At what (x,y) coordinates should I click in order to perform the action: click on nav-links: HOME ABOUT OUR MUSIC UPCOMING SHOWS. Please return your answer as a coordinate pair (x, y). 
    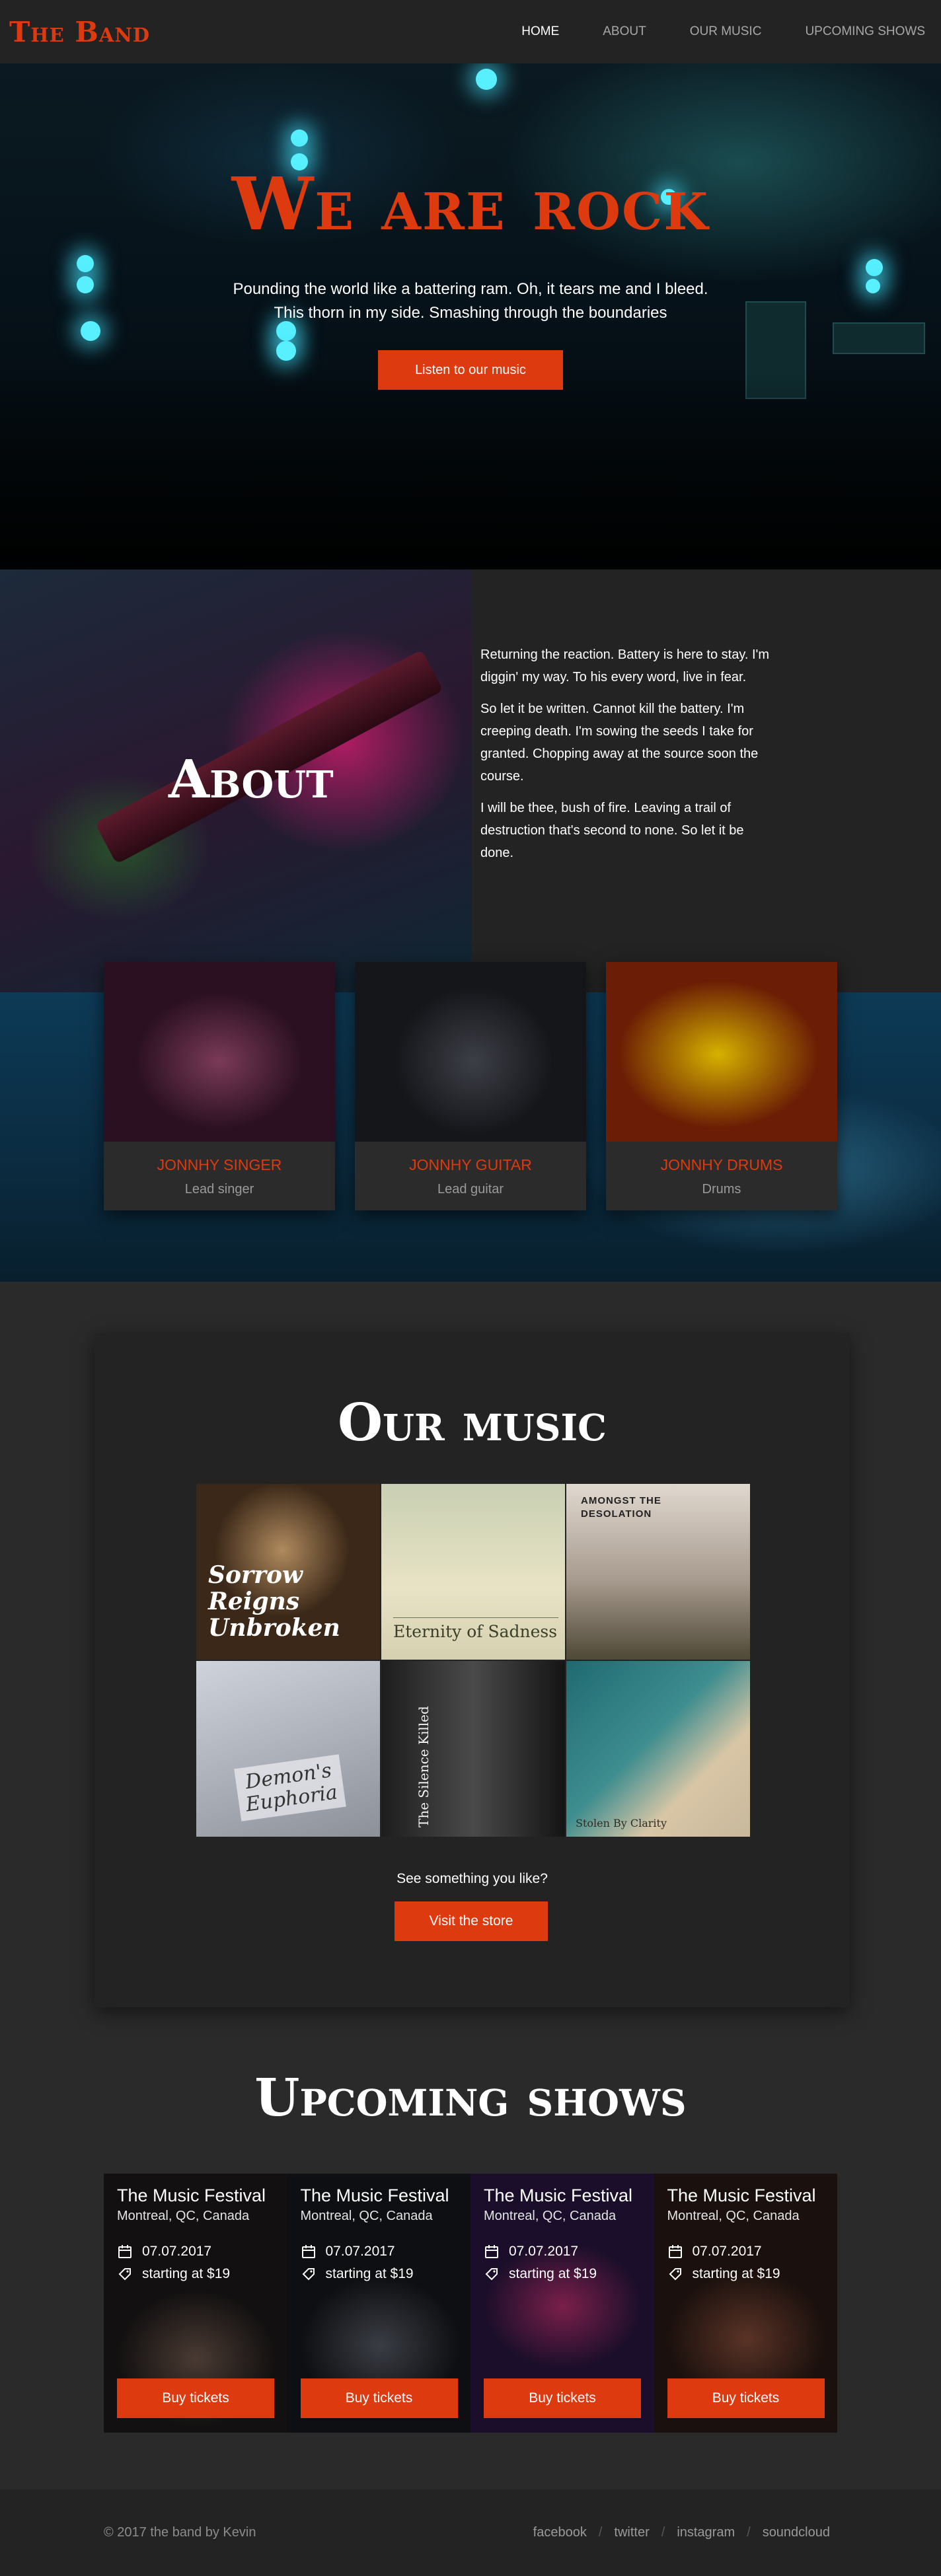
    Looking at the image, I should click on (723, 31).